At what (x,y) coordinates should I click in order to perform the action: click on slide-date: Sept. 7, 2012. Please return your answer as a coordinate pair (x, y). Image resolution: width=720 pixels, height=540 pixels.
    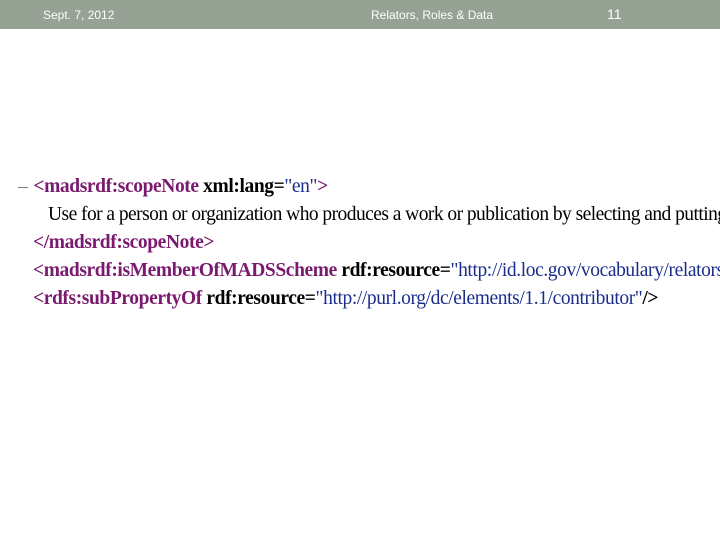
    Looking at the image, I should click on (79, 15).